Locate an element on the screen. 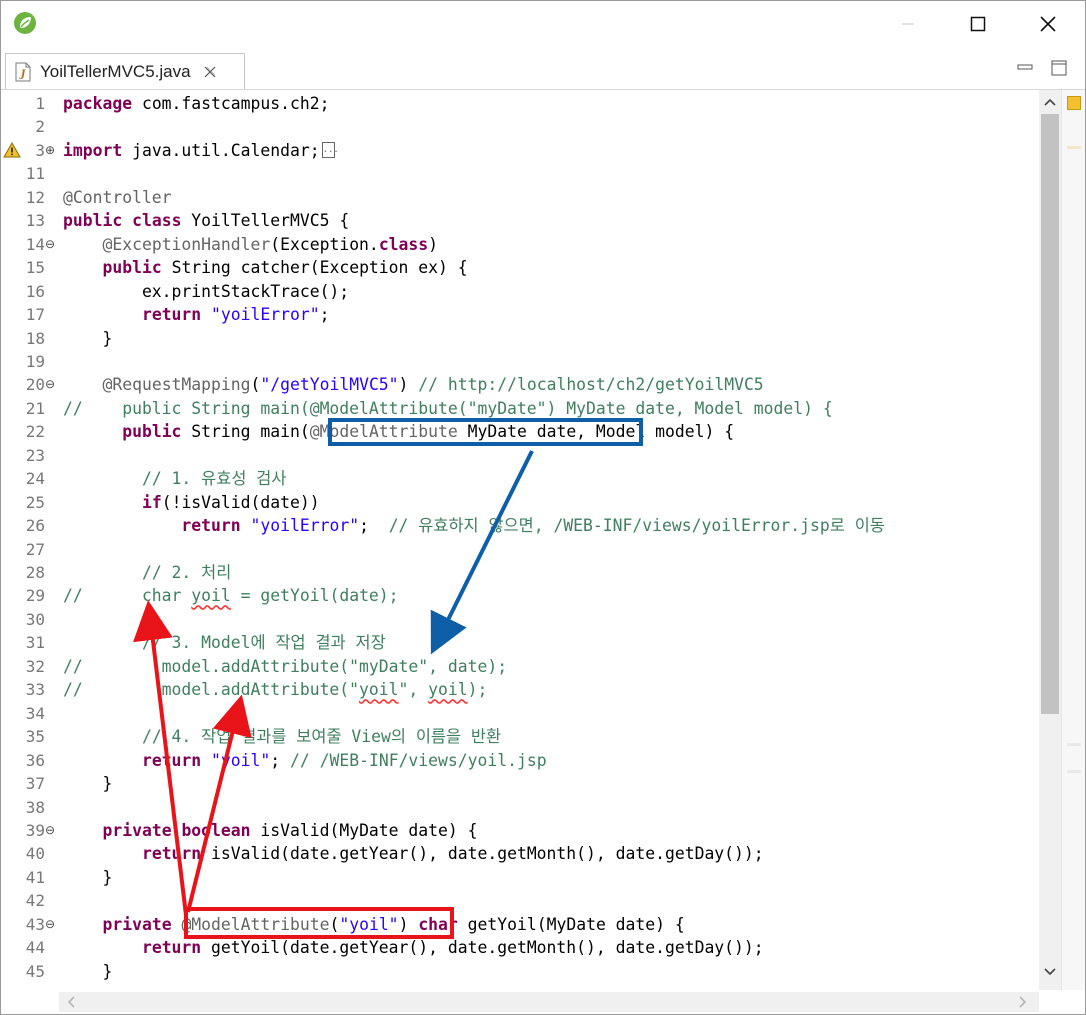 Image resolution: width=1086 pixels, height=1015 pixels. overview-ruler is located at coordinates (1073, 540).